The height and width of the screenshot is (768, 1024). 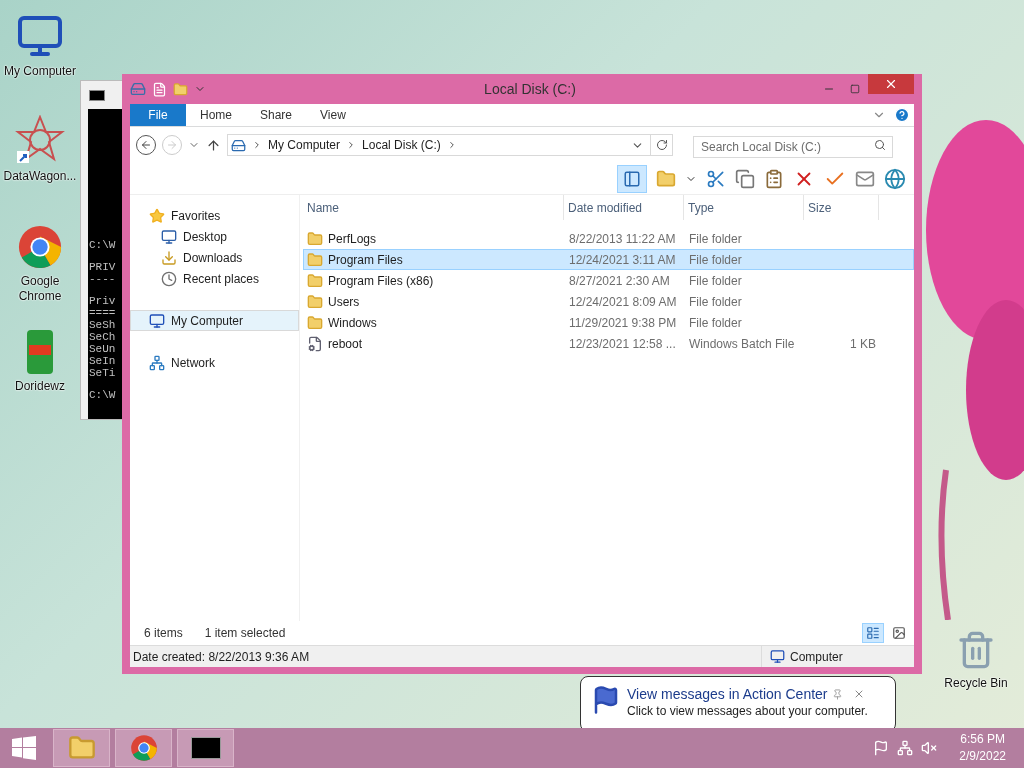 What do you see at coordinates (744, 207) in the screenshot?
I see `column-header: Type` at bounding box center [744, 207].